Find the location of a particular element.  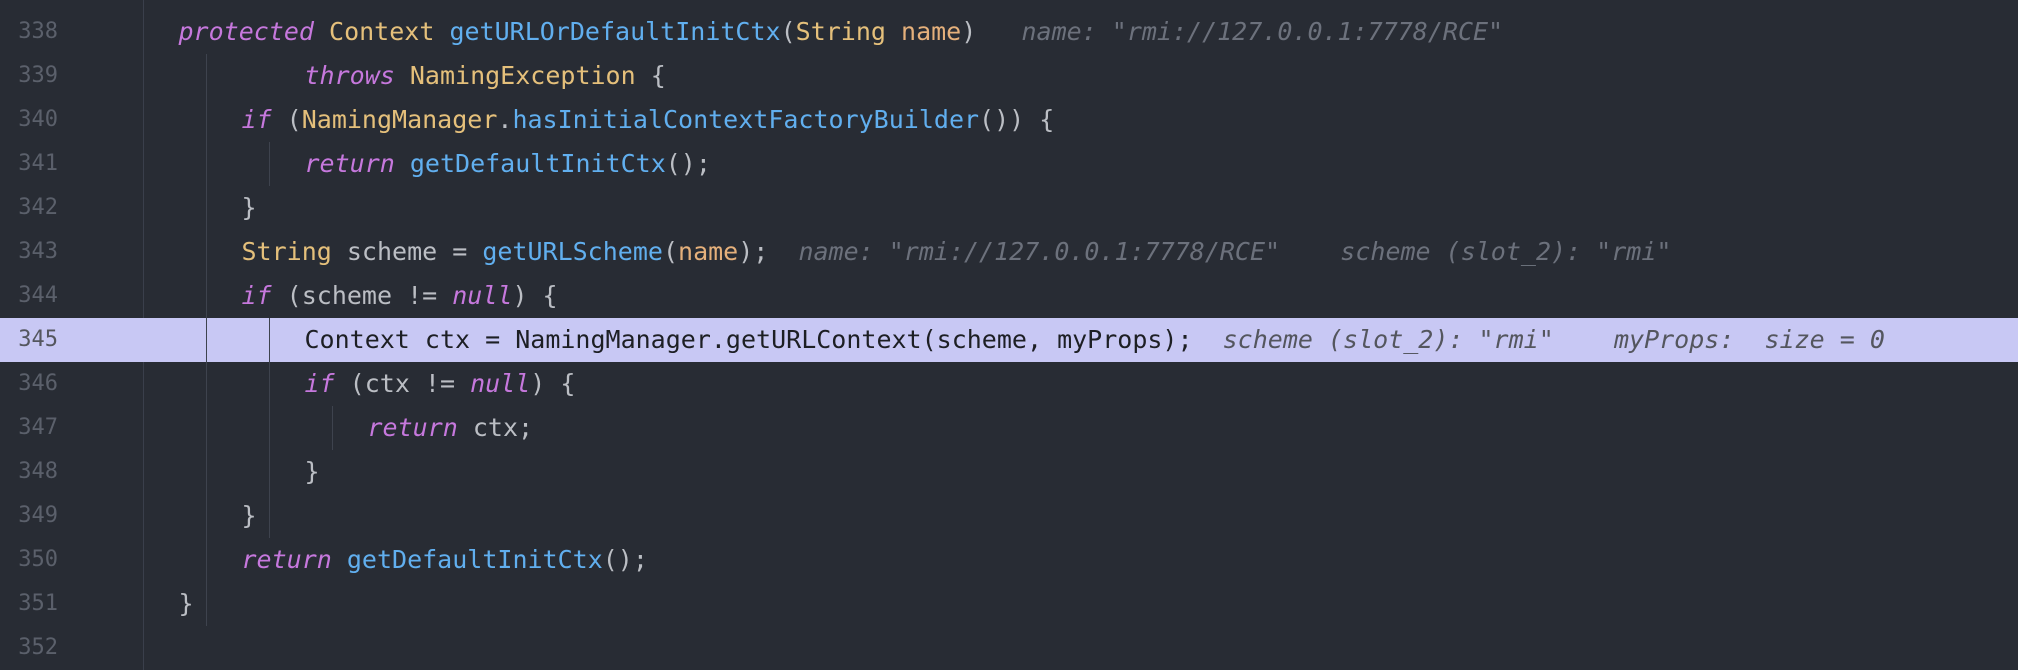

code-content: return ctx; is located at coordinates (451, 428).